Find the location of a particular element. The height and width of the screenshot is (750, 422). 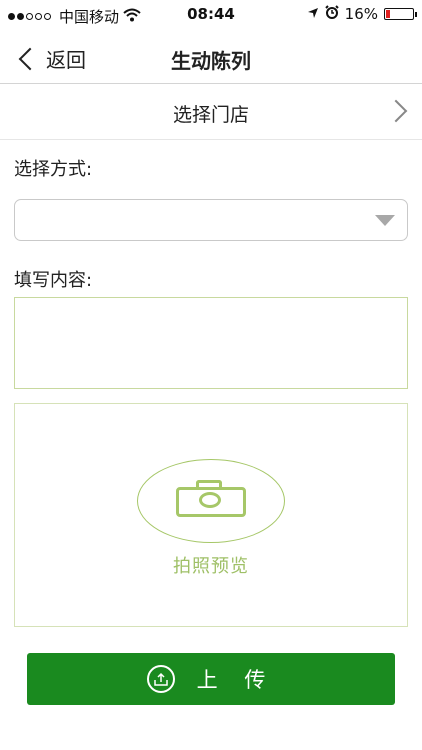

select-store-row: 选择门店 is located at coordinates (211, 112).